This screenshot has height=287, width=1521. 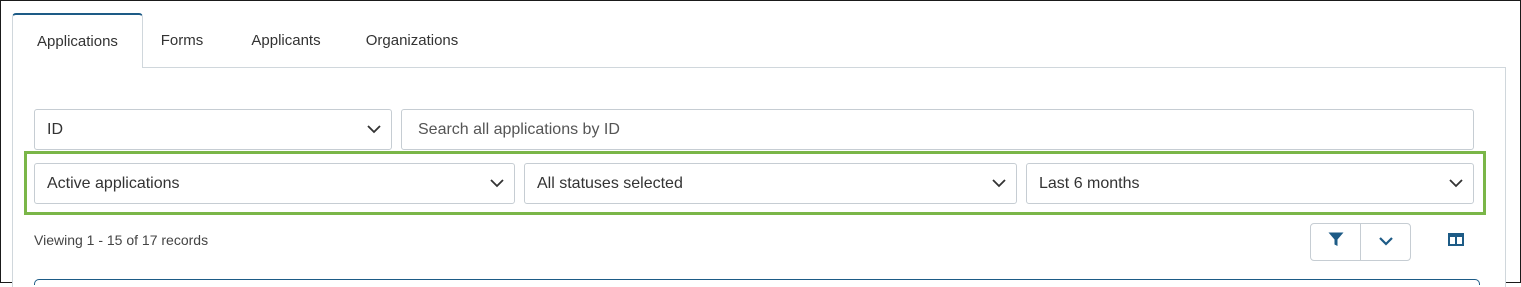 What do you see at coordinates (55, 129) in the screenshot?
I see `search-field-value: ID` at bounding box center [55, 129].